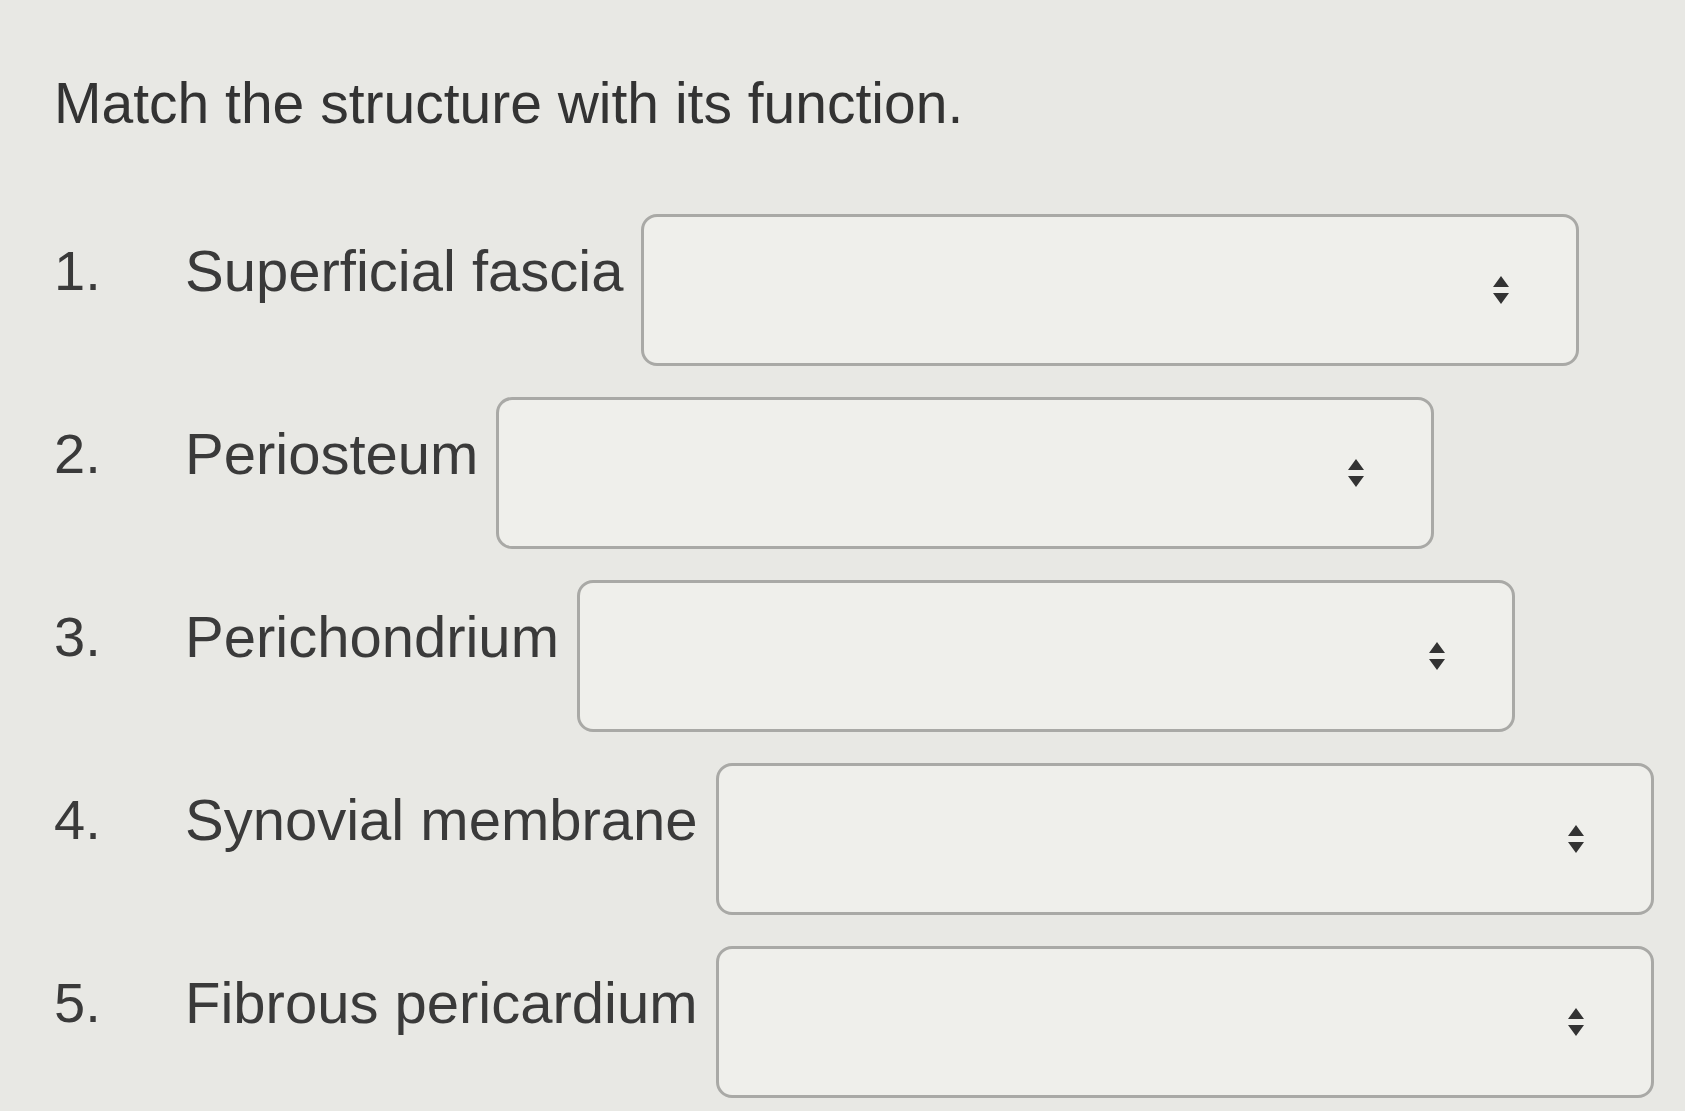  Describe the element at coordinates (78, 454) in the screenshot. I see `item-number: 2.` at that location.